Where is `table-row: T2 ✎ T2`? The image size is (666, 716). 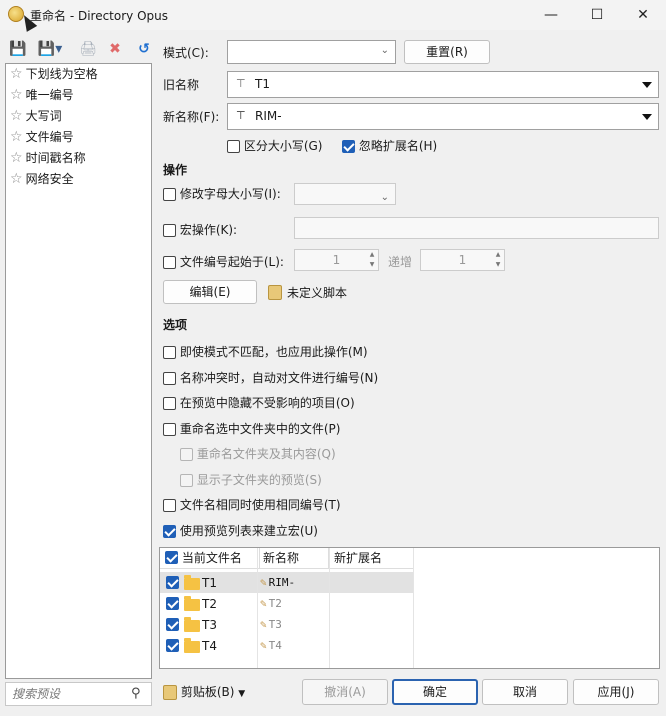
table-row: T2 ✎ T2 is located at coordinates (286, 603).